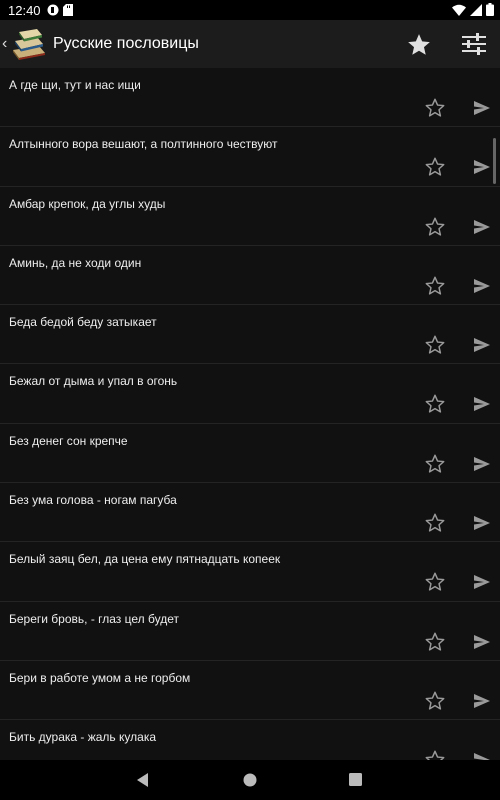 The width and height of the screenshot is (500, 800). I want to click on proverb-text: Бери в работе умом а не горбом, so click(100, 677).